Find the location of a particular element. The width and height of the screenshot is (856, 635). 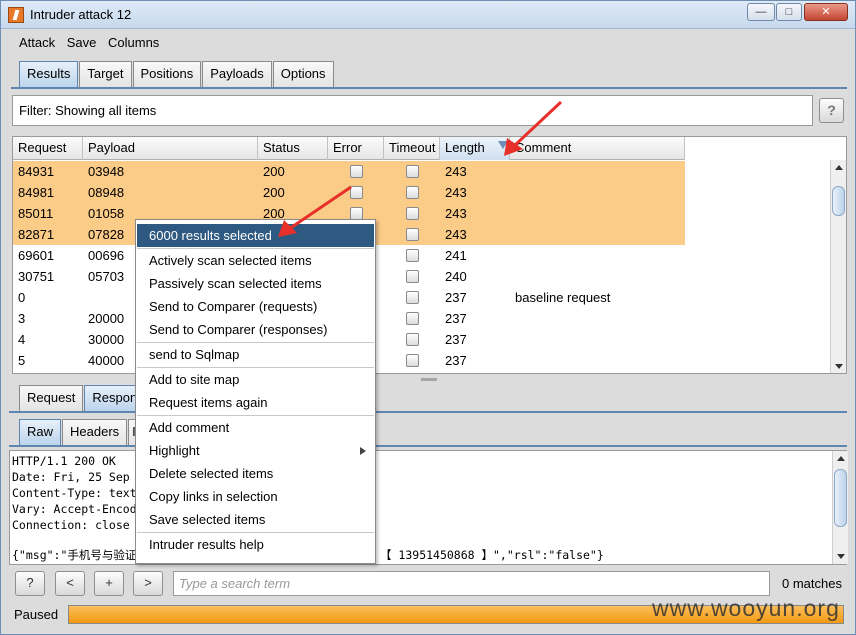

cell-payload: 40000 is located at coordinates (106, 360).